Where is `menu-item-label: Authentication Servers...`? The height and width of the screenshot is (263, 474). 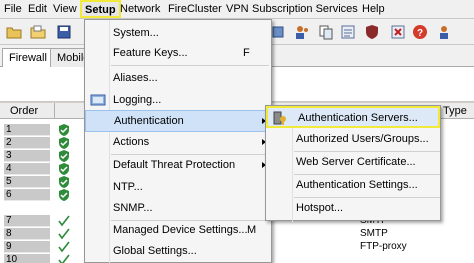
menu-item-label: Authentication Servers... is located at coordinates (358, 118).